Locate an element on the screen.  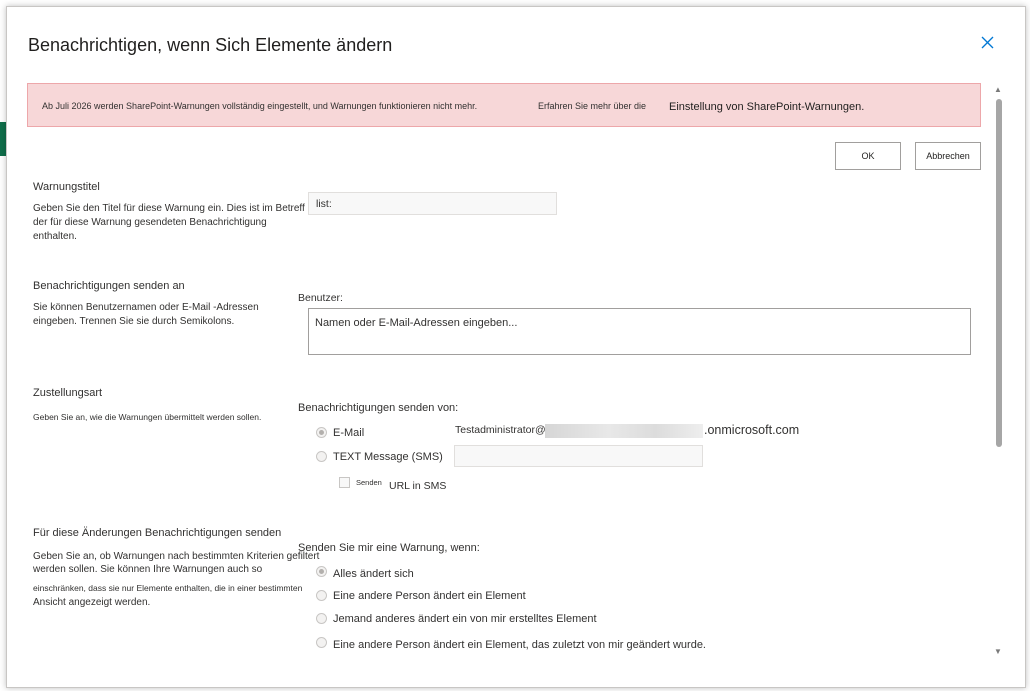
delivery-heading: Zustellungsart is located at coordinates (68, 393).